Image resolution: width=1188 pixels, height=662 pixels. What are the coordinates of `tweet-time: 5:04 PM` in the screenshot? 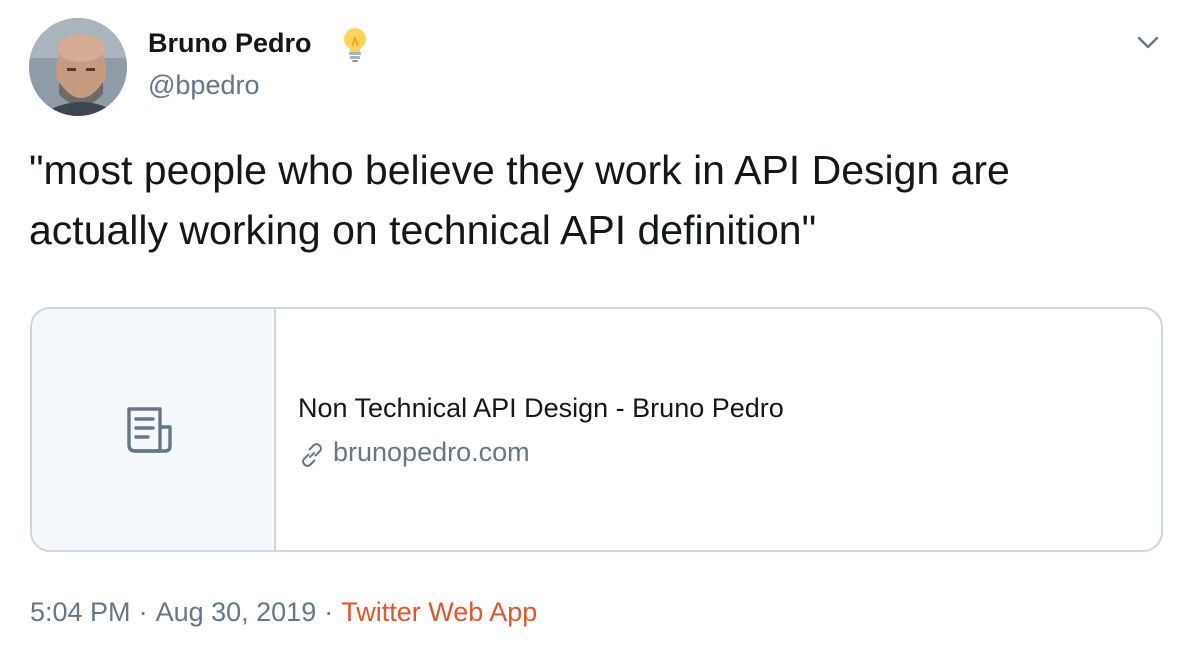 It's located at (80, 612).